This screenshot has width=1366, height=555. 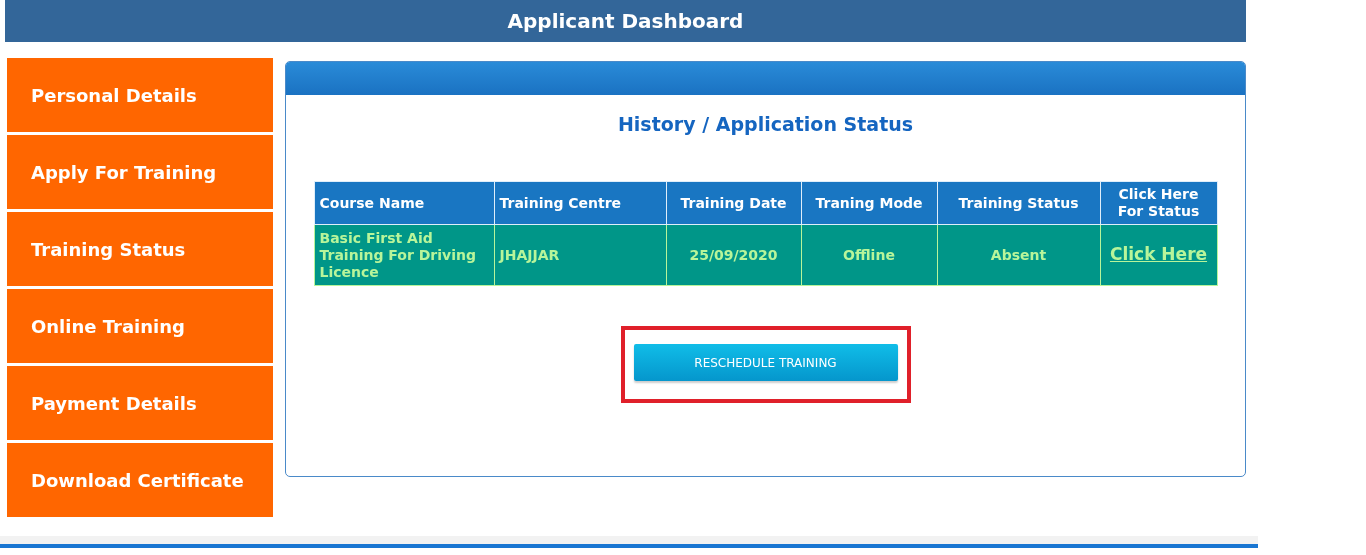 What do you see at coordinates (140, 95) in the screenshot?
I see `sidebar-item: Personal Details` at bounding box center [140, 95].